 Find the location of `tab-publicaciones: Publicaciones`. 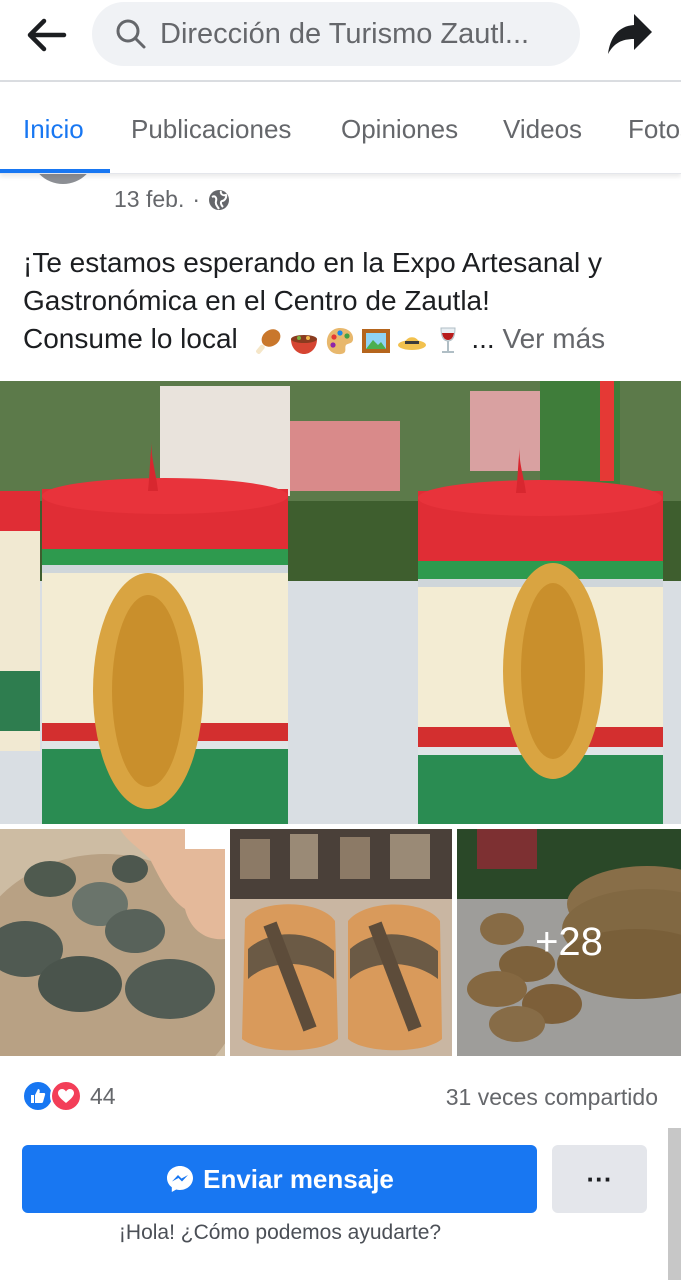

tab-publicaciones: Publicaciones is located at coordinates (211, 127).